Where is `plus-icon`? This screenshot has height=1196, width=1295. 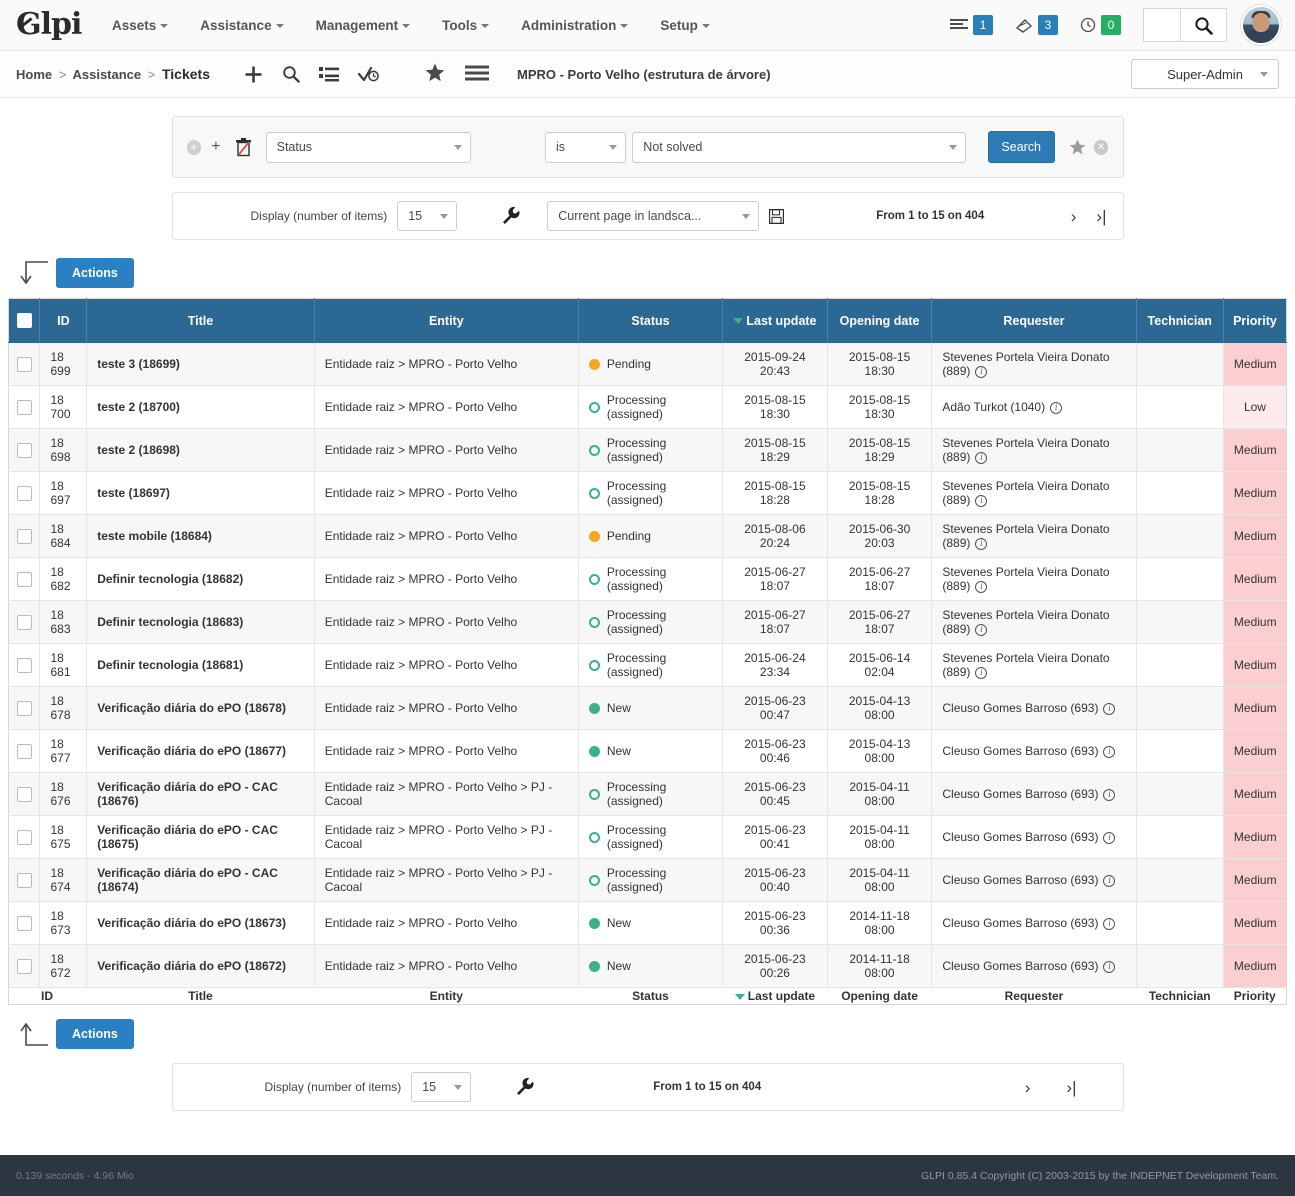
plus-icon is located at coordinates (253, 74).